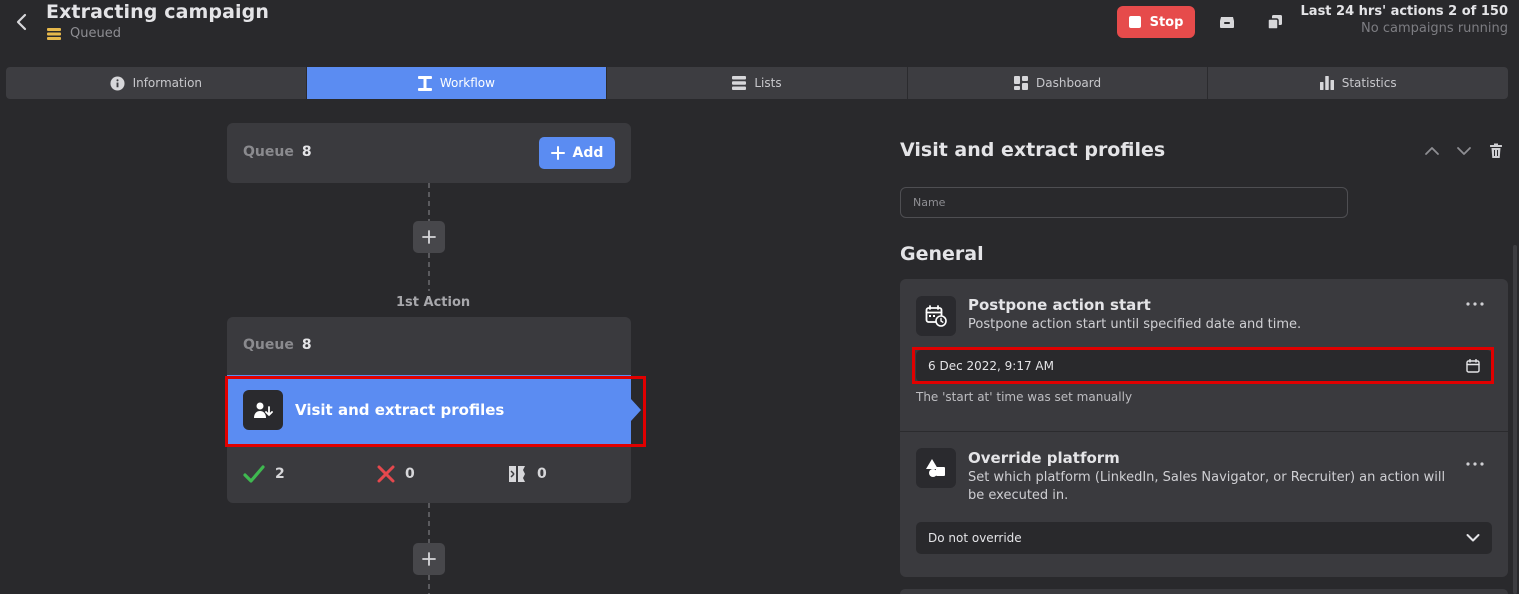  What do you see at coordinates (975, 538) in the screenshot?
I see `override-platform-value: Do not override` at bounding box center [975, 538].